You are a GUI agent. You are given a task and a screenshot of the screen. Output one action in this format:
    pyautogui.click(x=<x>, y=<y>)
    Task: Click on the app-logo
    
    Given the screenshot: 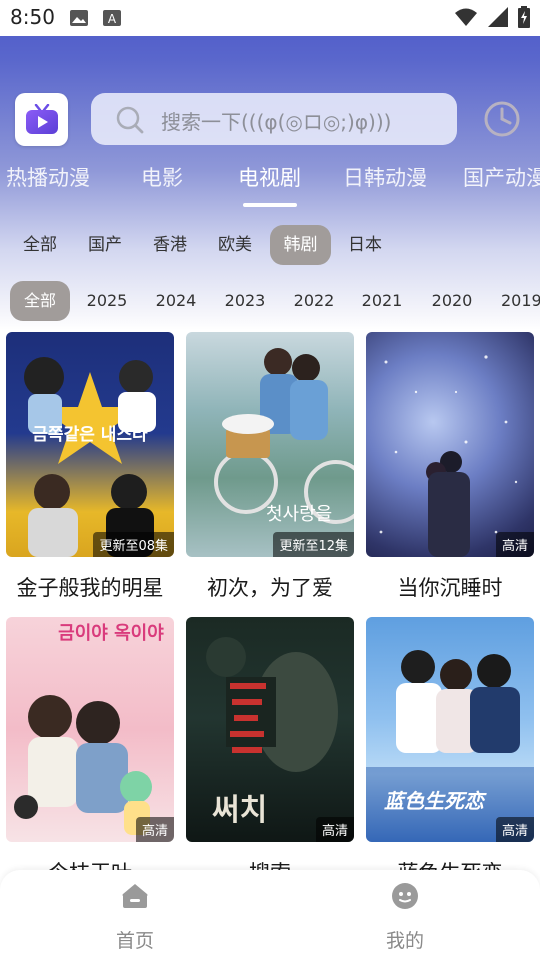 What is the action you would take?
    pyautogui.click(x=41, y=119)
    